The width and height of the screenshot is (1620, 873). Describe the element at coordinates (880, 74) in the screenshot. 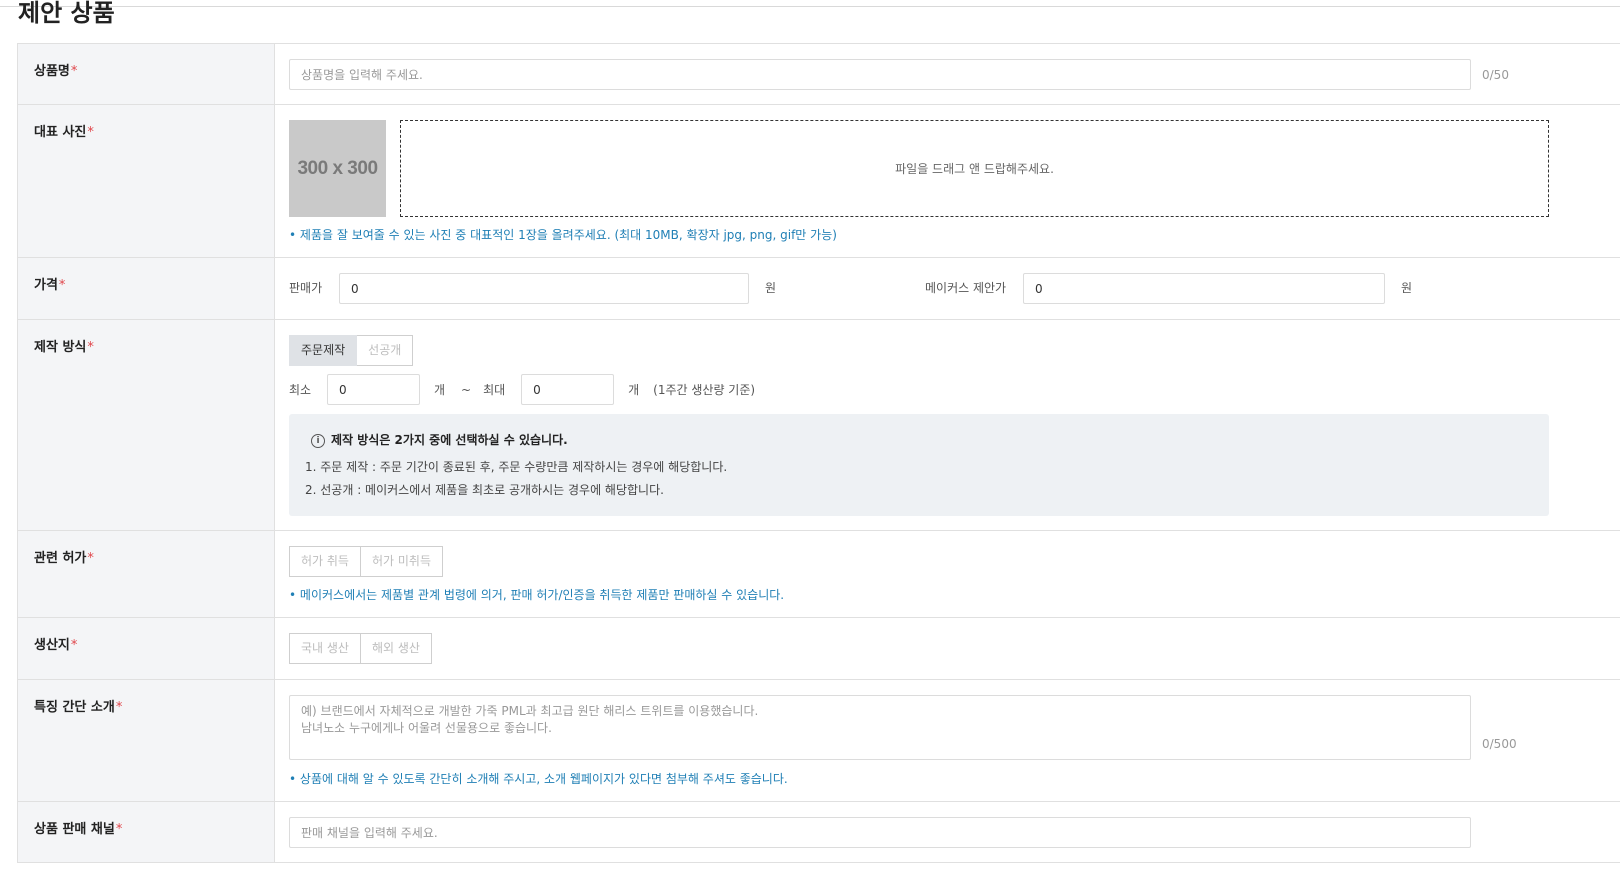

I see `product-name-input` at that location.